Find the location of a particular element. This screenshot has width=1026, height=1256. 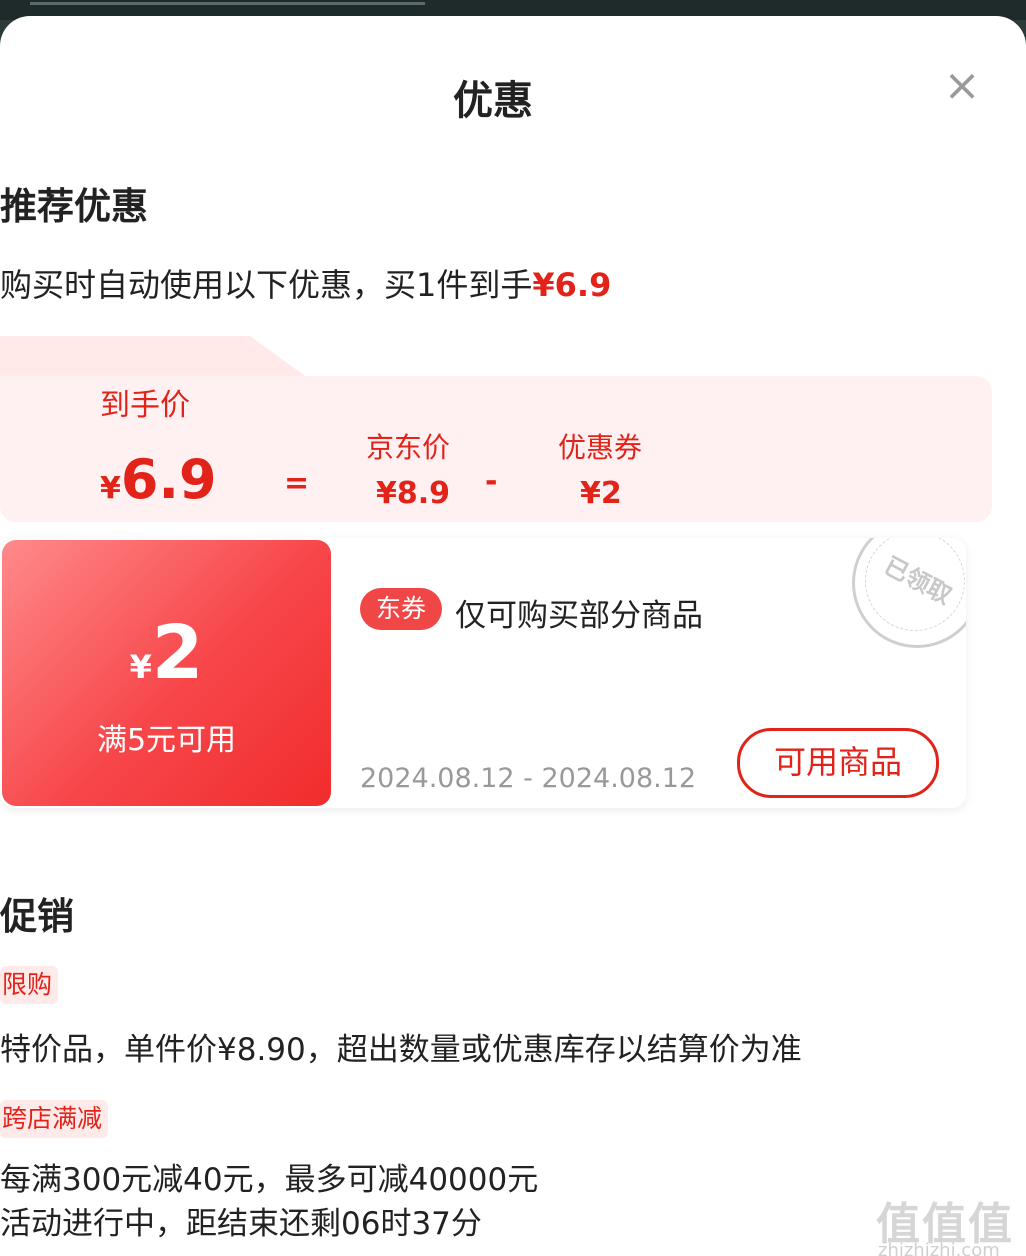

price-breakdown: 到手价 ¥6.9 = 京东价 ¥8.9 - 优惠券 ¥2 is located at coordinates (496, 429).